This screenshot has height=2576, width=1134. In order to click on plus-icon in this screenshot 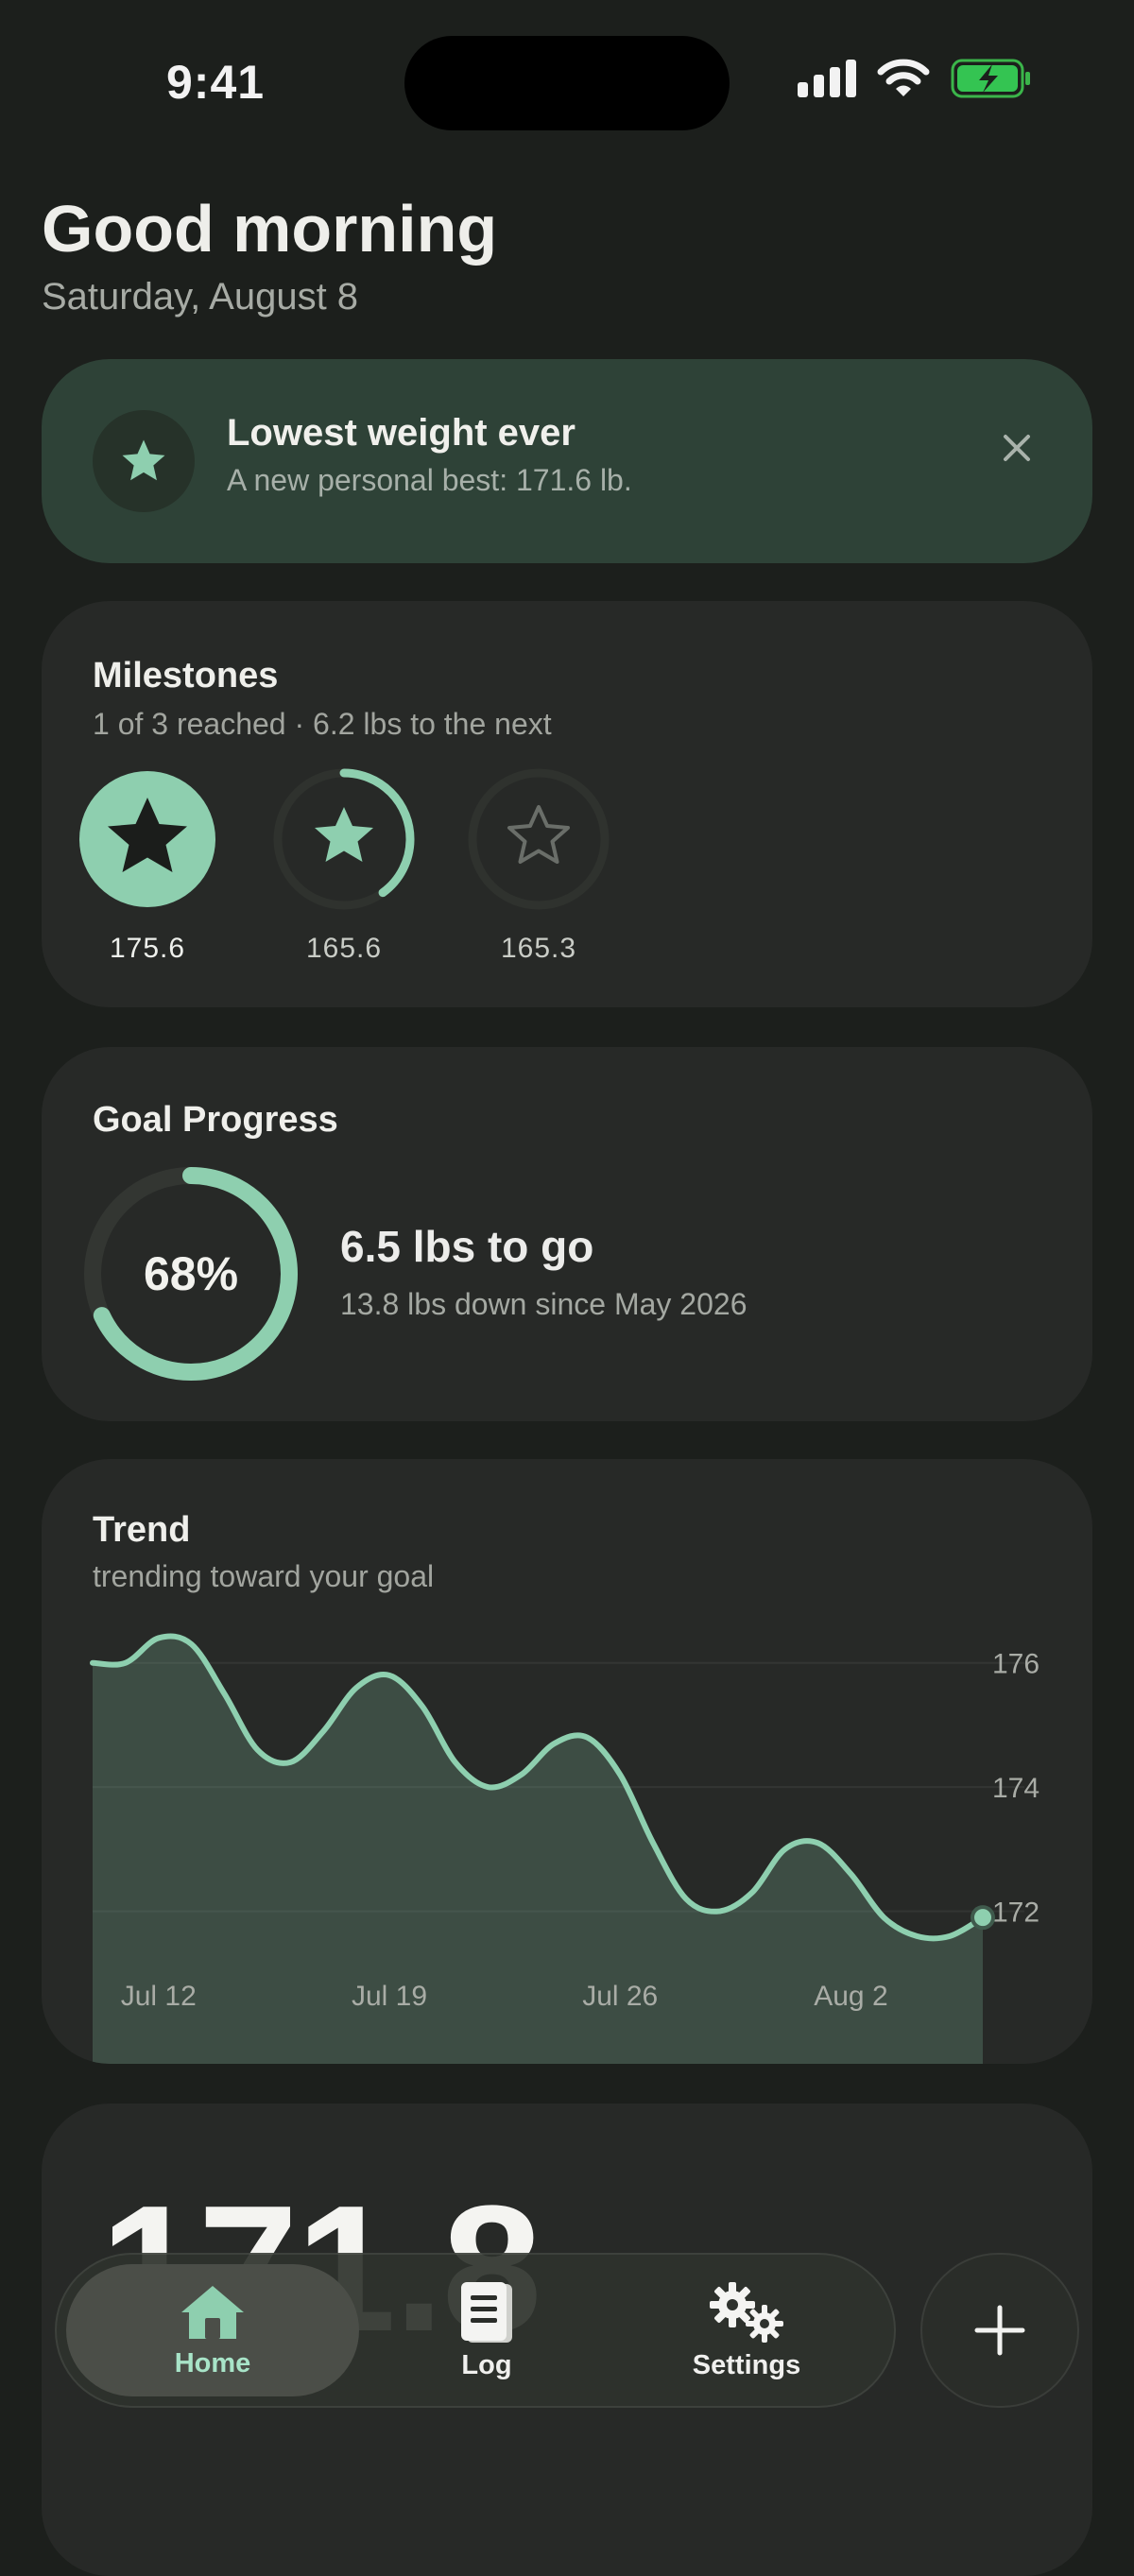, I will do `click(999, 2330)`.